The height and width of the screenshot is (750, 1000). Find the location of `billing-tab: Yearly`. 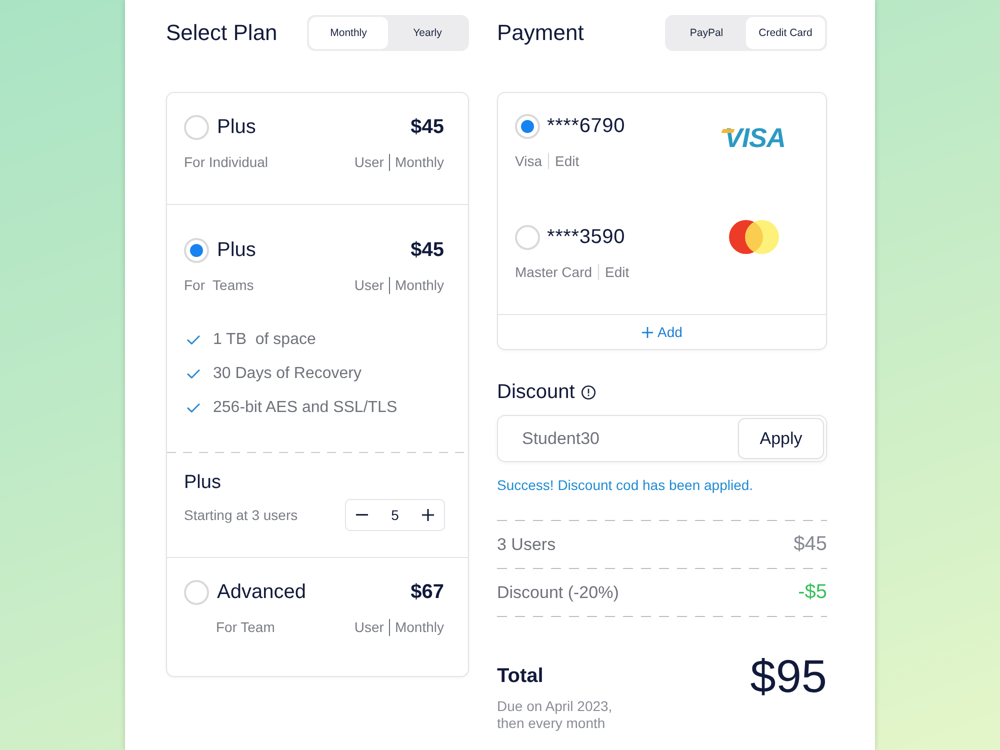

billing-tab: Yearly is located at coordinates (427, 33).